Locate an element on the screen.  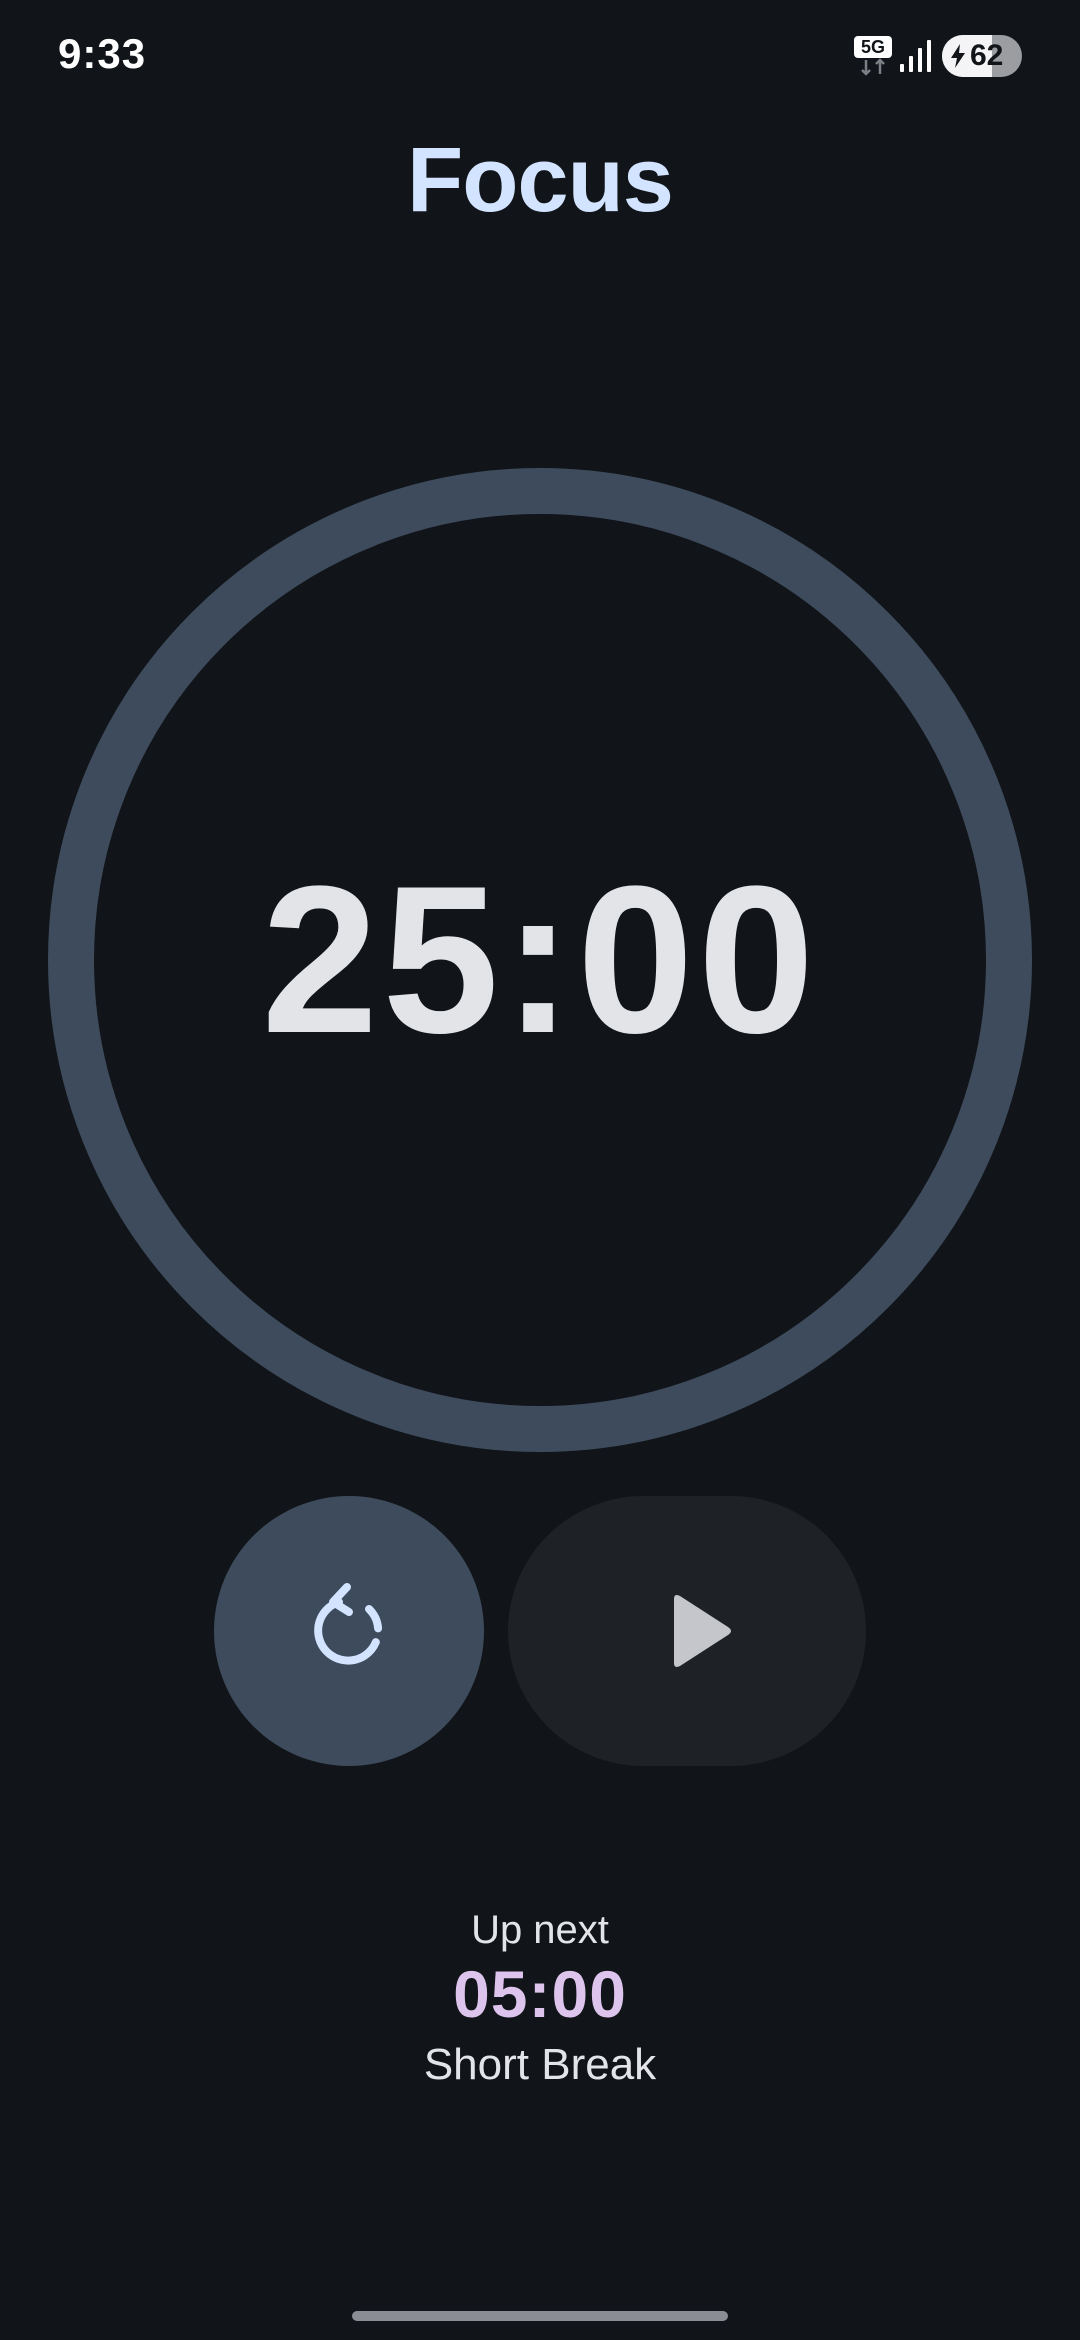
data-arrows-icon is located at coordinates (873, 67).